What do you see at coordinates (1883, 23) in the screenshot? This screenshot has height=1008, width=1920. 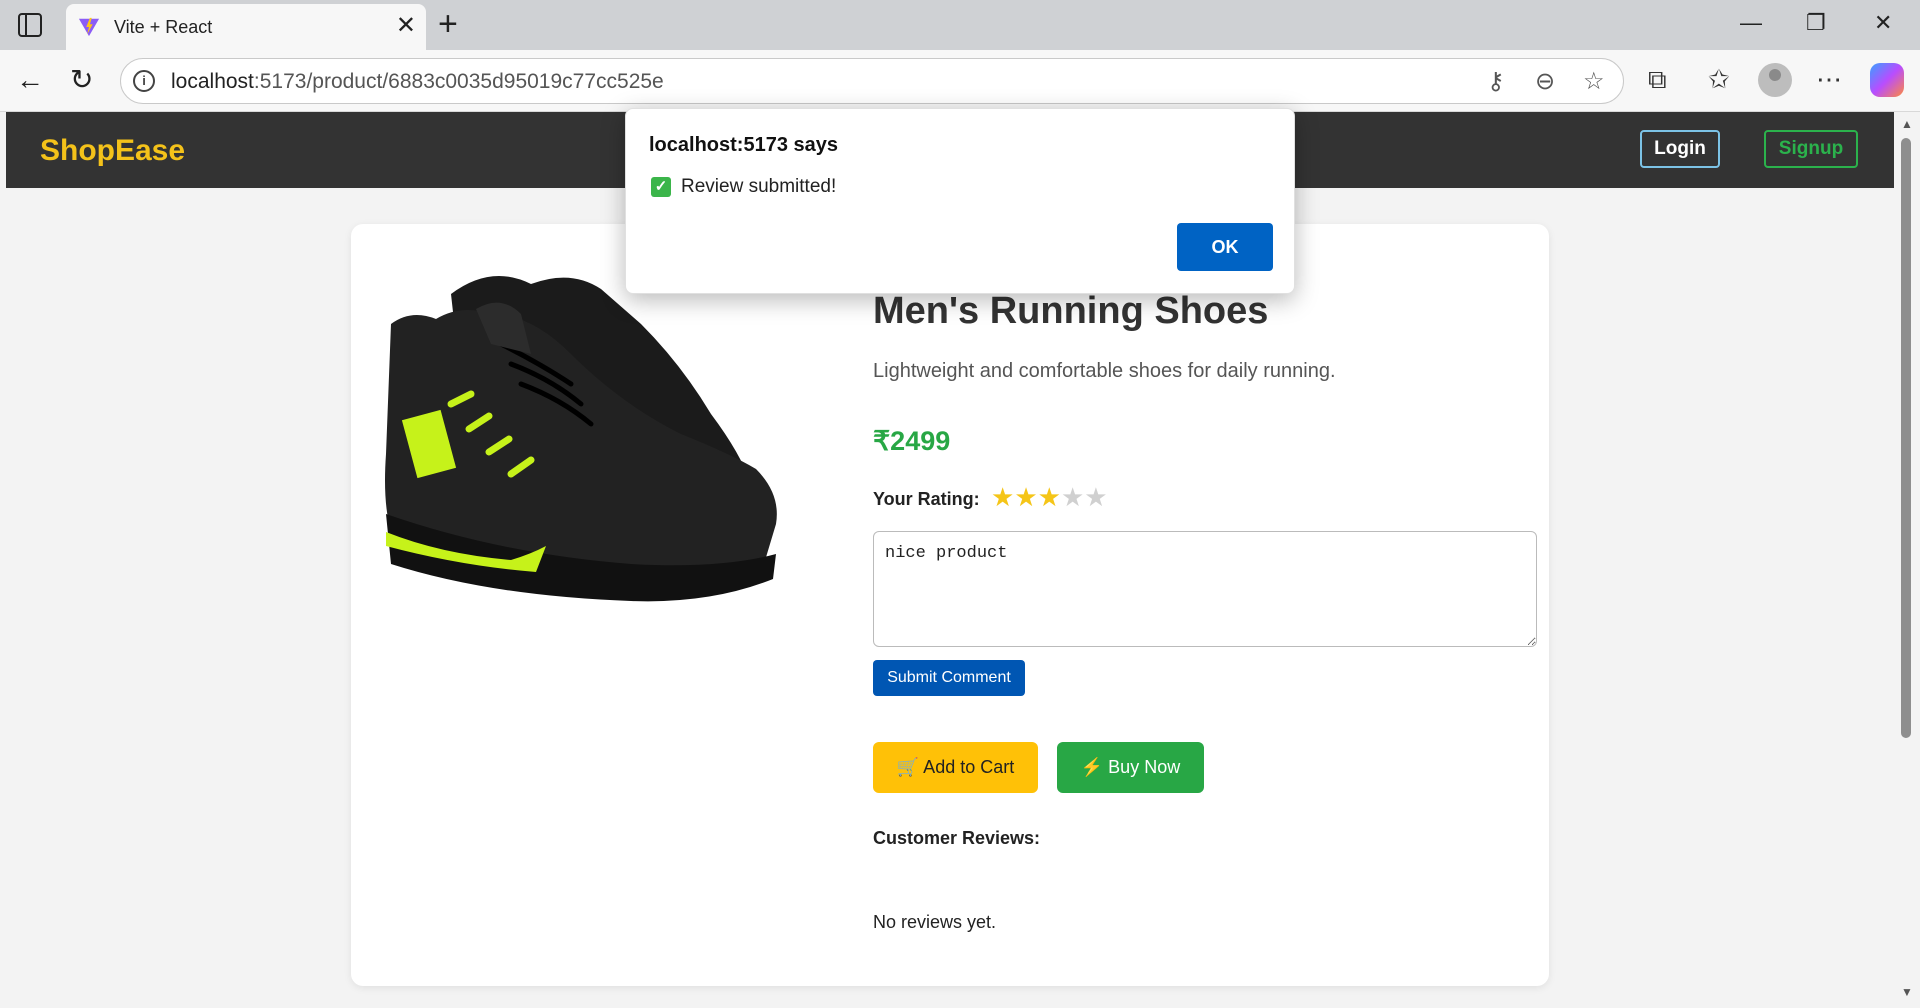 I see `window-close-icon: ✕` at bounding box center [1883, 23].